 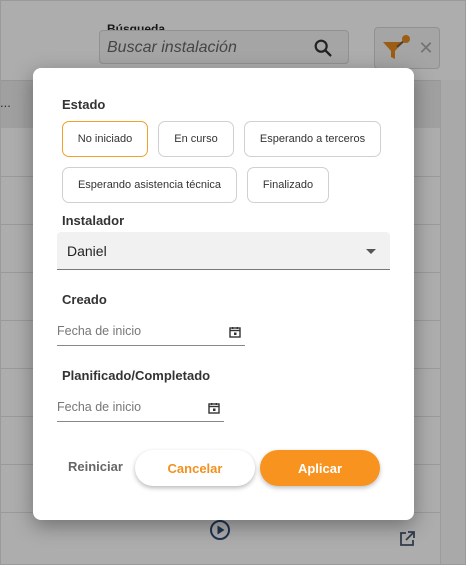 What do you see at coordinates (84, 104) in the screenshot?
I see `estado-label: Estado` at bounding box center [84, 104].